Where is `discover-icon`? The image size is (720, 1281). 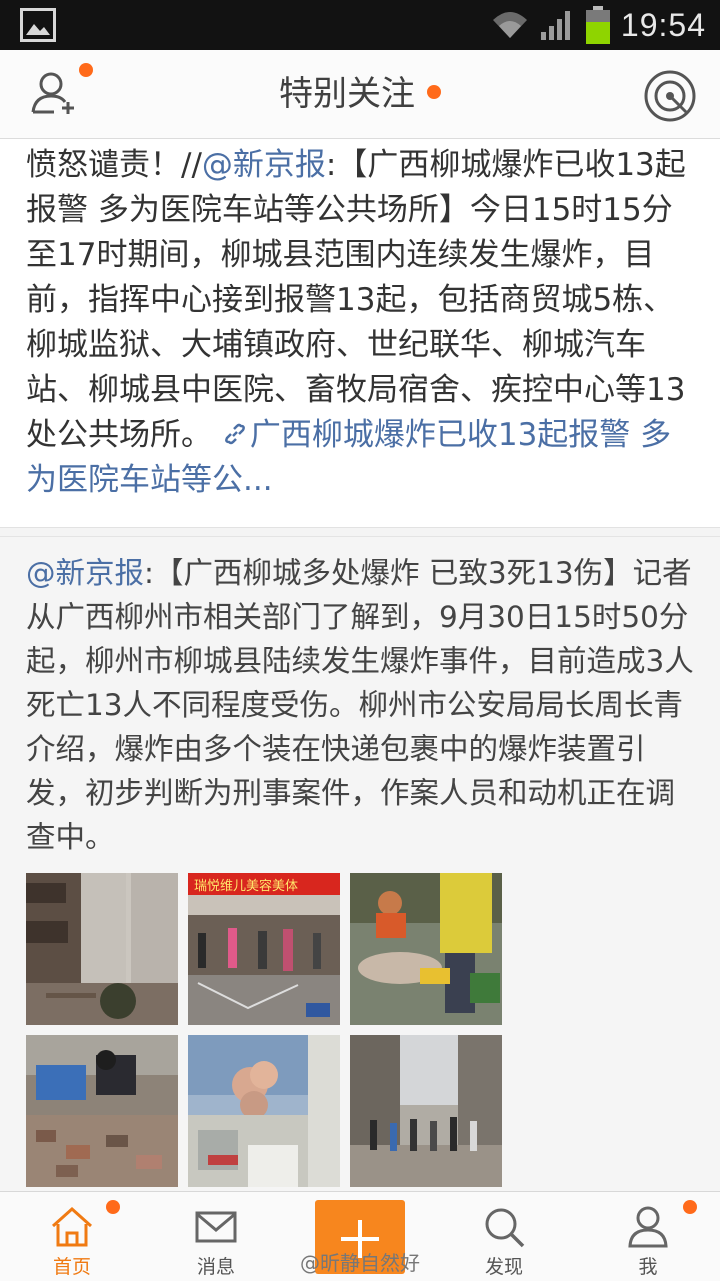
discover-icon is located at coordinates (505, 1228).